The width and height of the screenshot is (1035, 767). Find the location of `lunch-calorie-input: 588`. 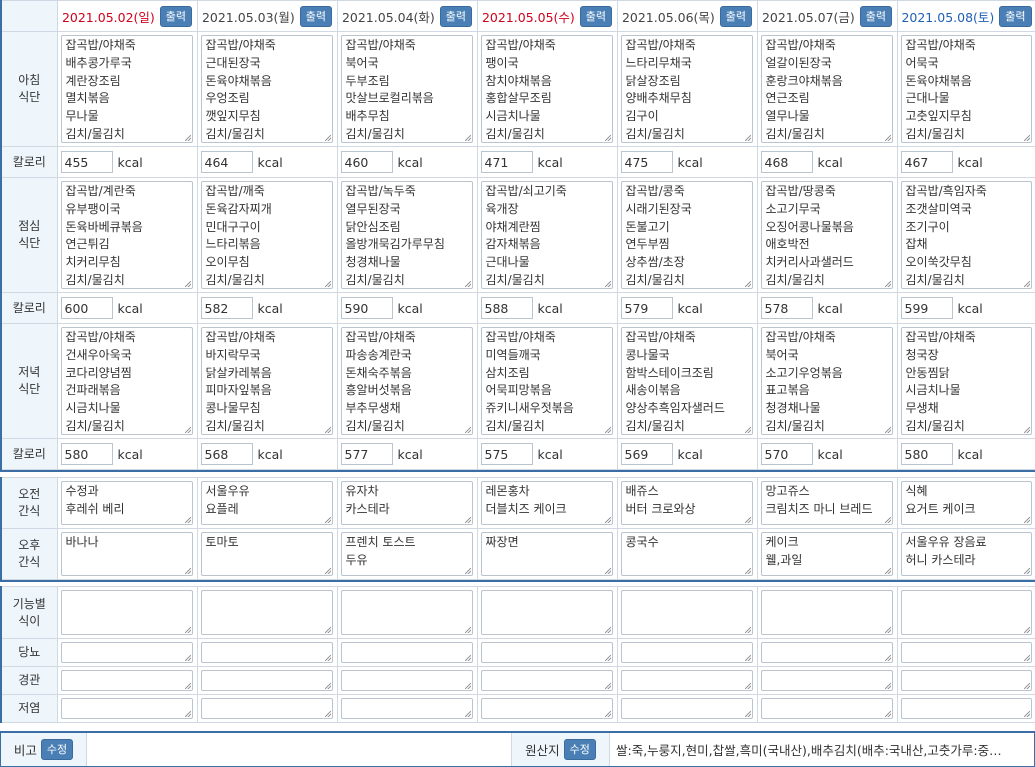

lunch-calorie-input: 588 is located at coordinates (507, 308).